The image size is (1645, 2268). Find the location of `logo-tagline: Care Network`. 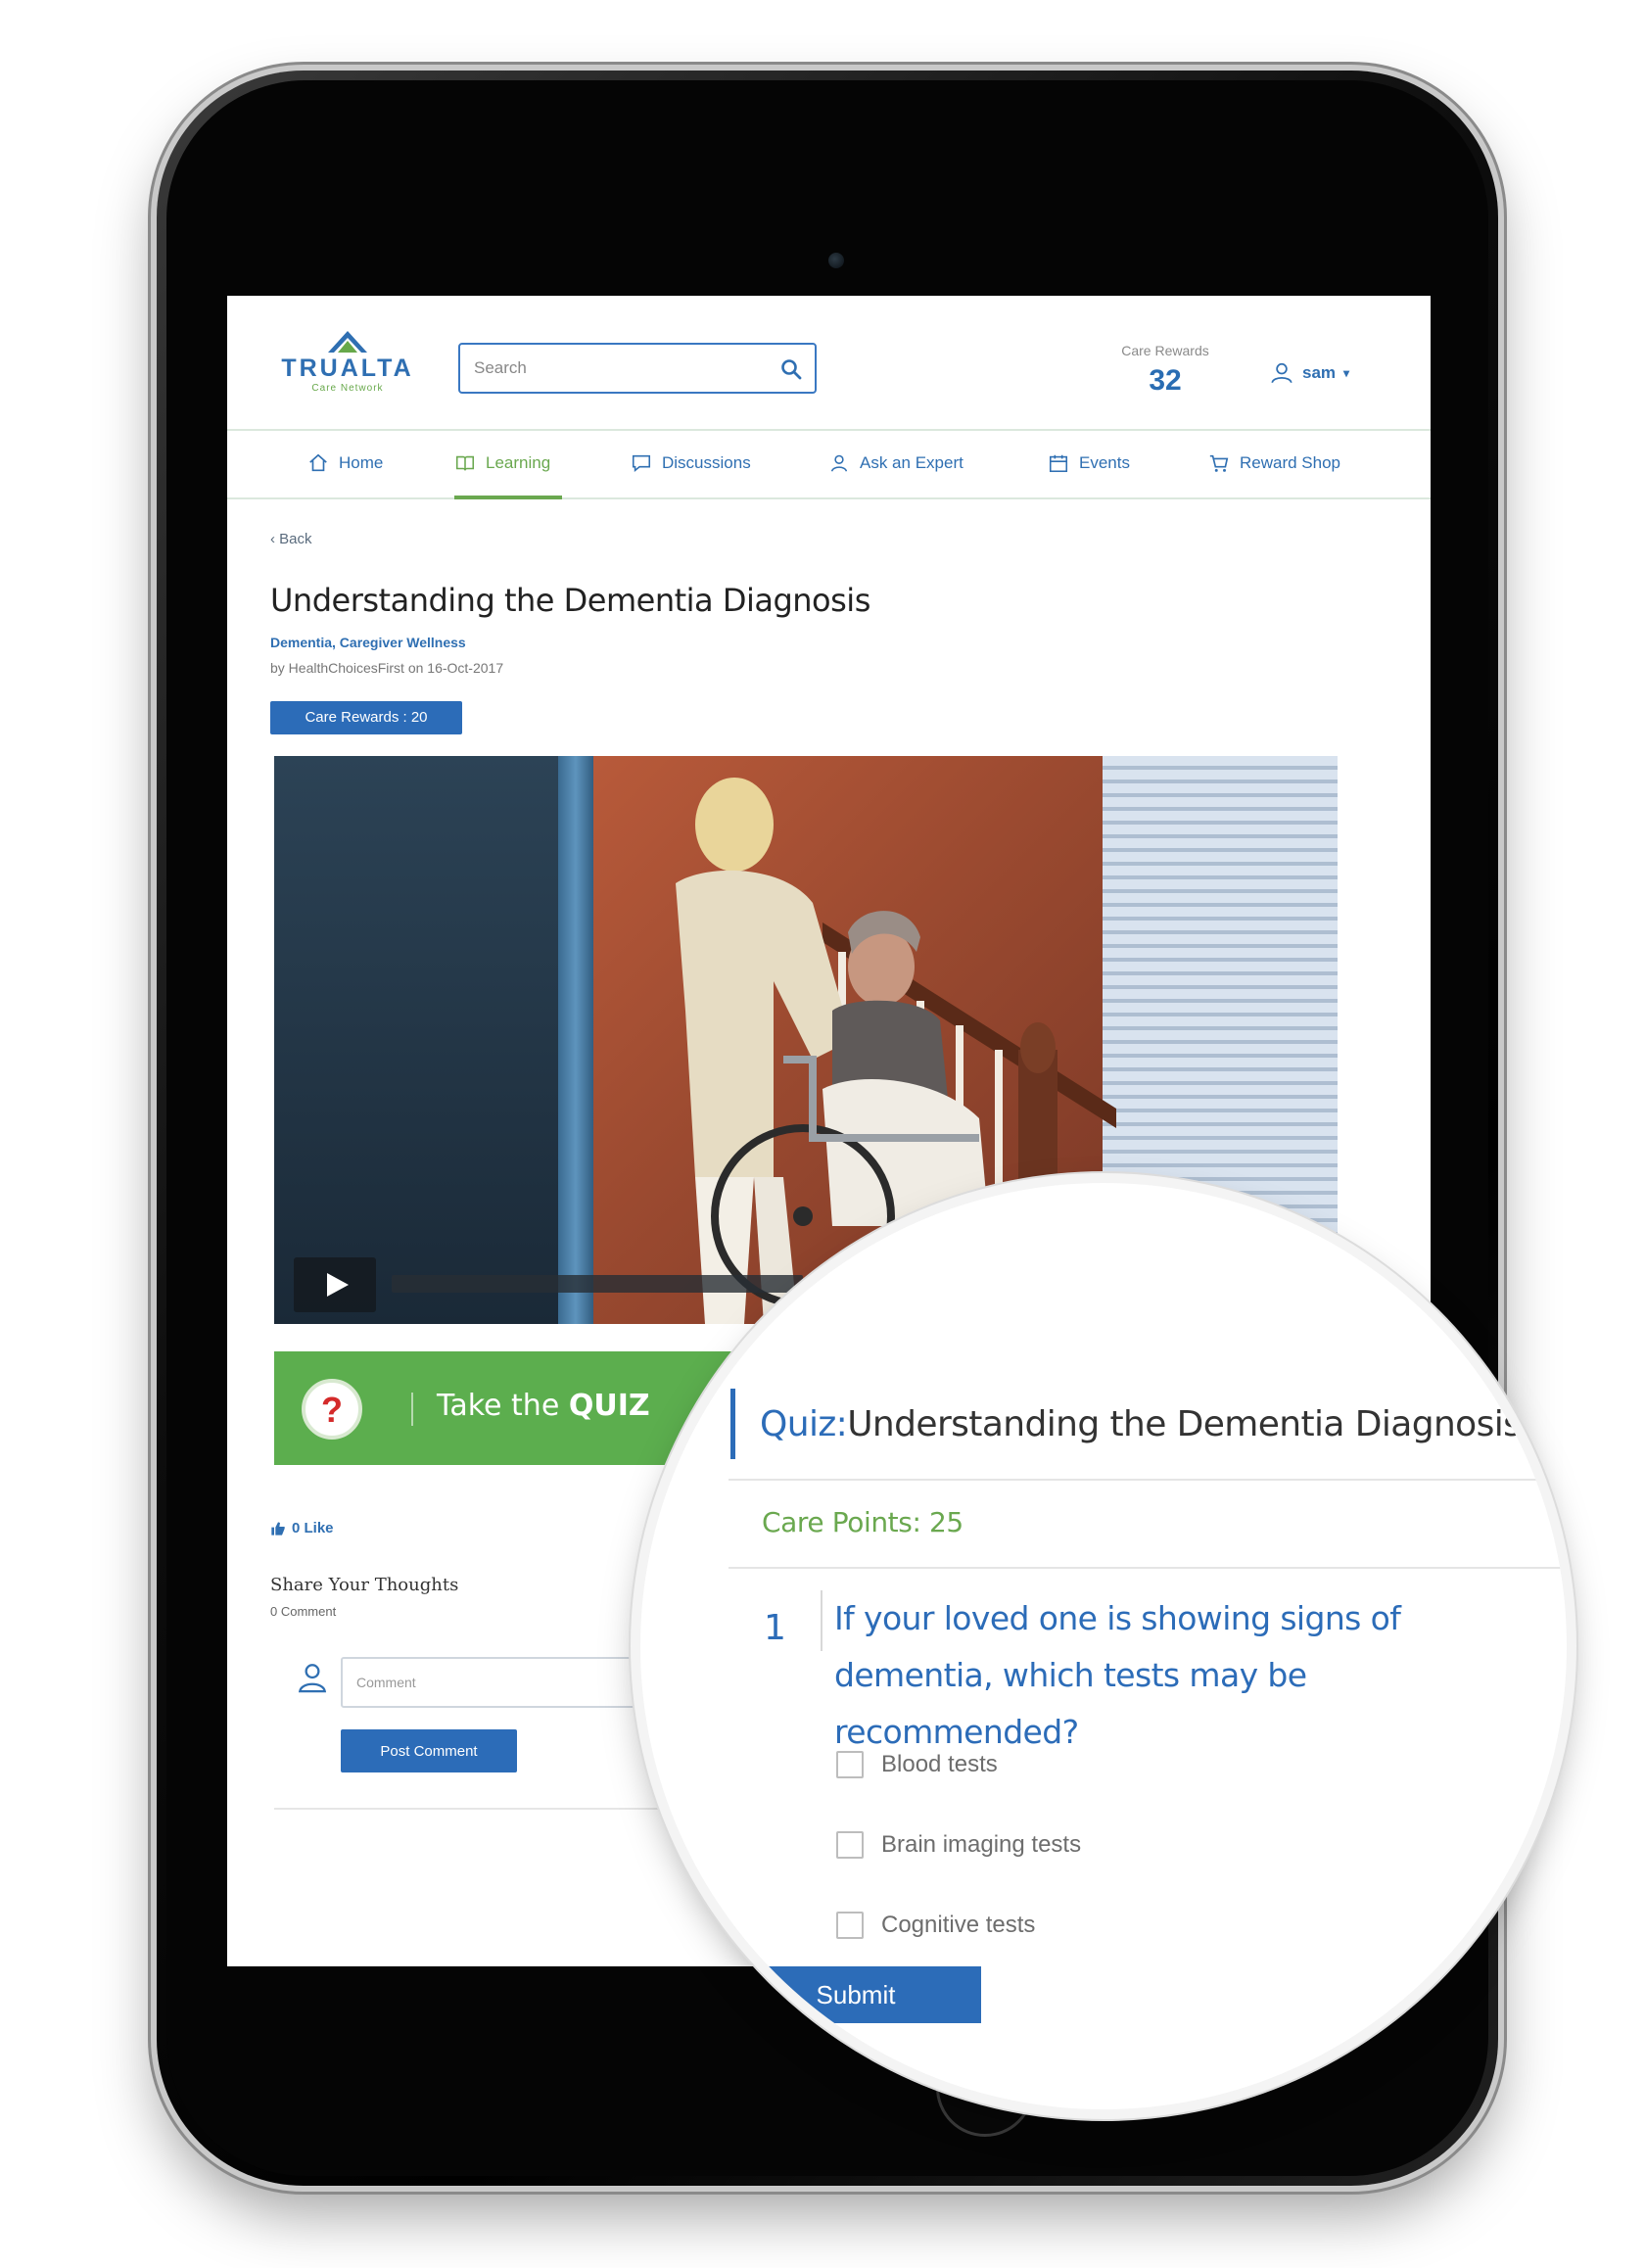

logo-tagline: Care Network is located at coordinates (347, 388).